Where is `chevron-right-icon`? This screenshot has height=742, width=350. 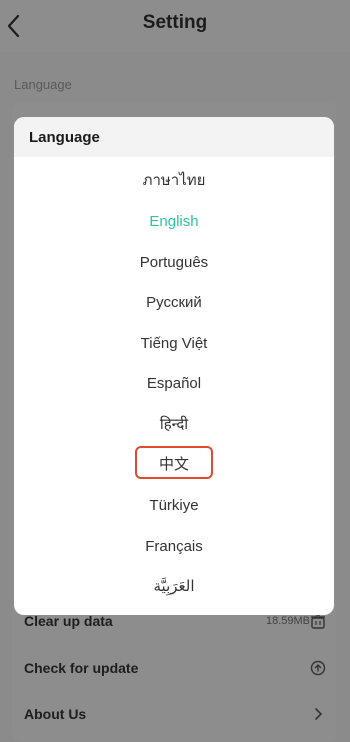 chevron-right-icon is located at coordinates (319, 714).